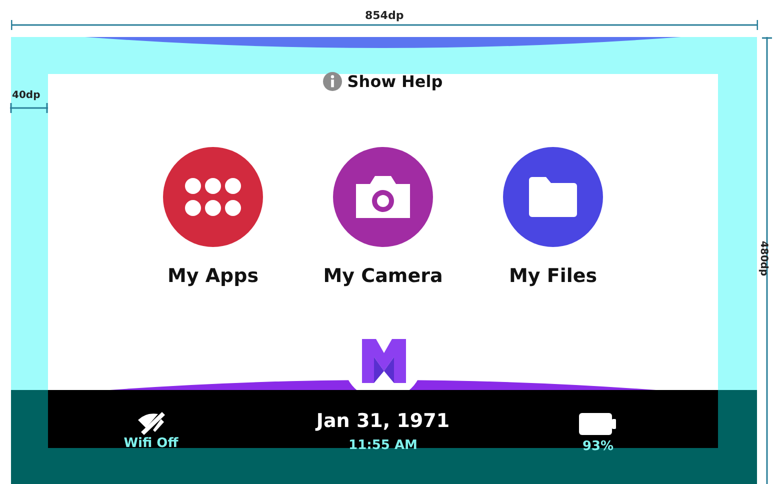 This screenshot has width=781, height=484. Describe the element at coordinates (764, 258) in the screenshot. I see `height-dimension-label: 480dp` at that location.